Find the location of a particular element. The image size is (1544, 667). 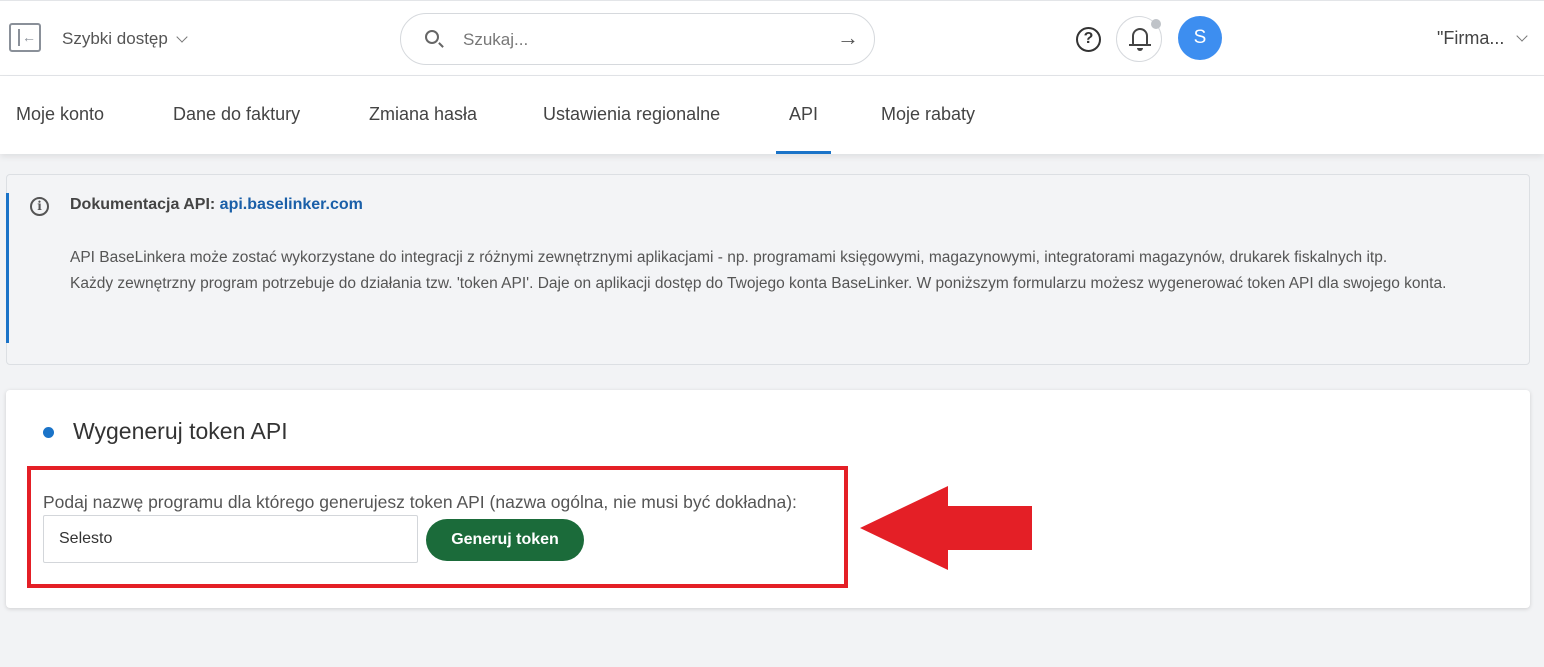

annotation-arrow-icon is located at coordinates (946, 528).